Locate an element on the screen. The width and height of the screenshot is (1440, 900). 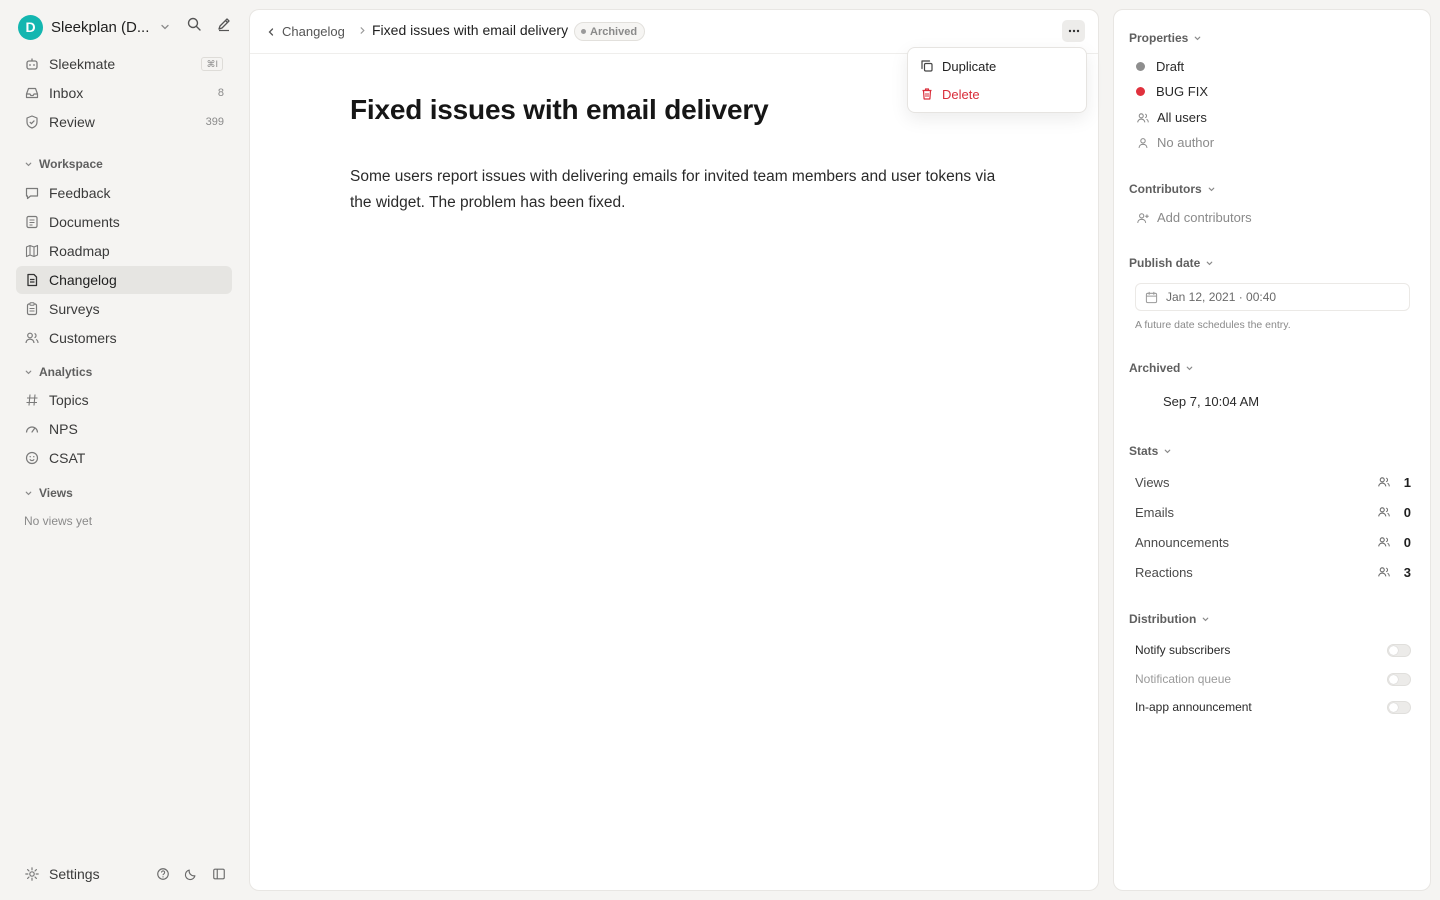
more-horizontal-icon is located at coordinates (1073, 31).